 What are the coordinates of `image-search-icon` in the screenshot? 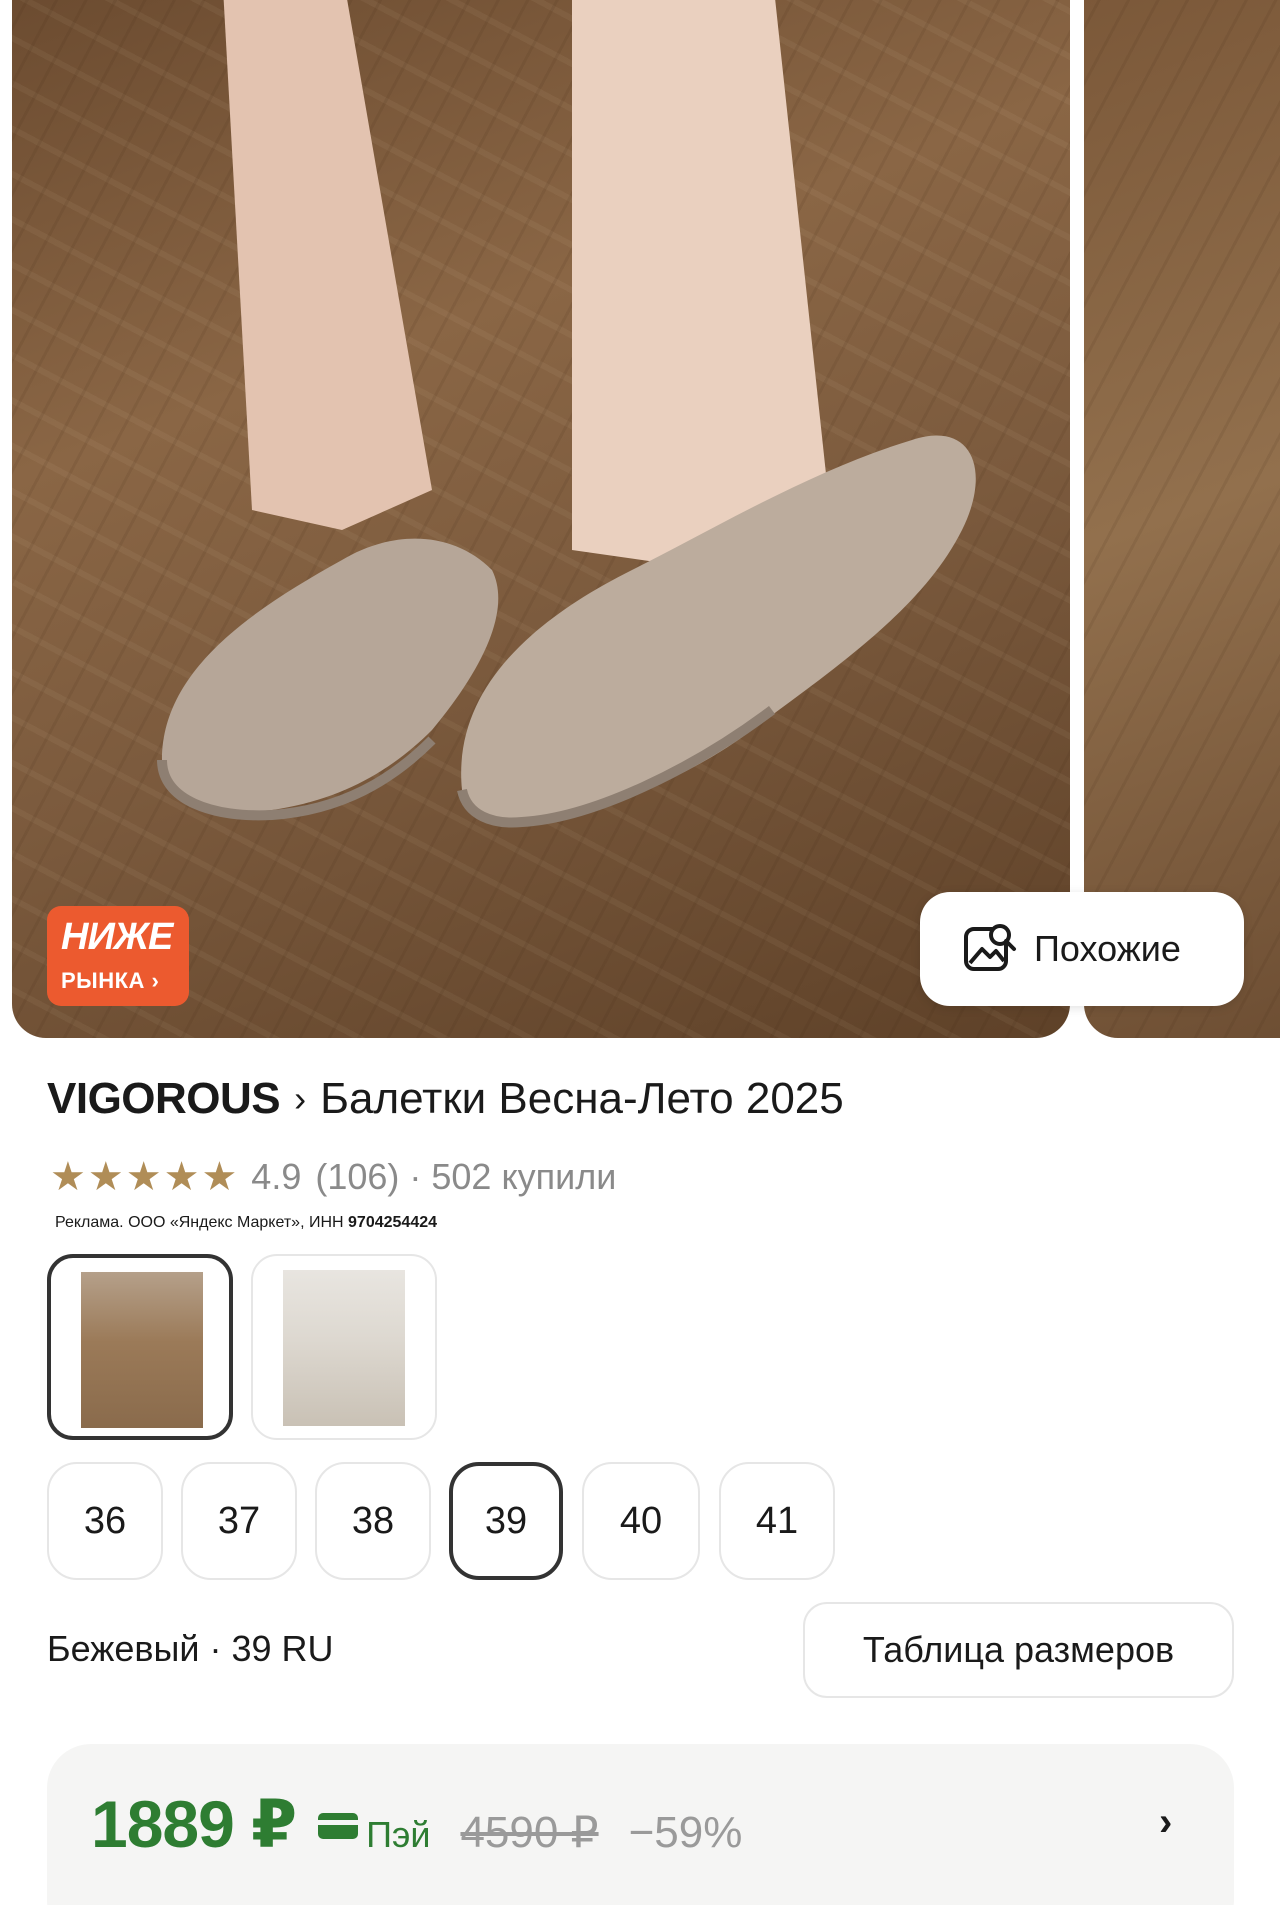 It's located at (990, 947).